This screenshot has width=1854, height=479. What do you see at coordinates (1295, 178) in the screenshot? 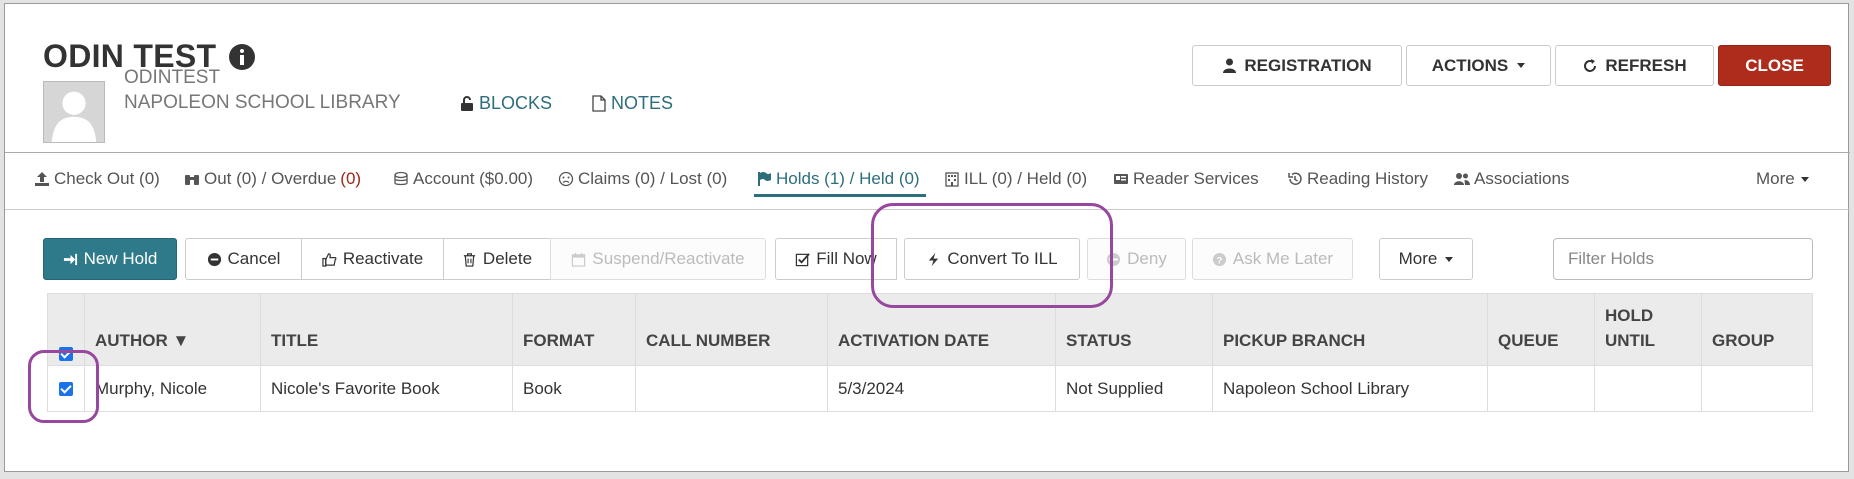
I see `history-icon` at bounding box center [1295, 178].